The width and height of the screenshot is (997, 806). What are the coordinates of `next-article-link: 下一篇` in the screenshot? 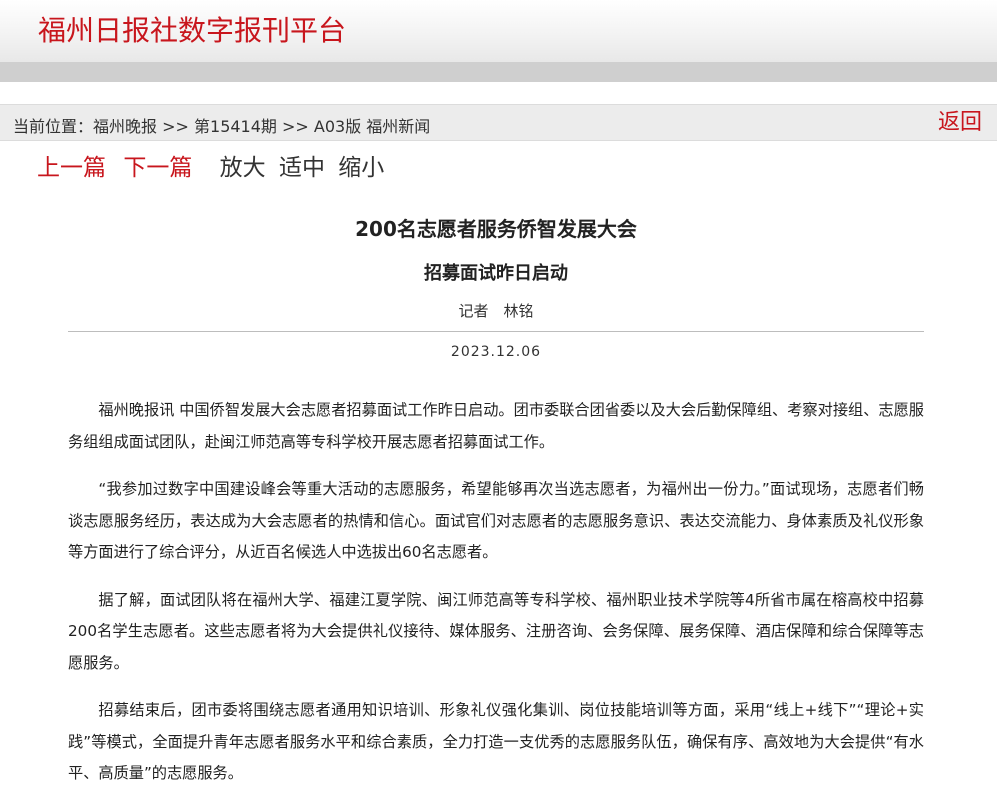 It's located at (157, 168).